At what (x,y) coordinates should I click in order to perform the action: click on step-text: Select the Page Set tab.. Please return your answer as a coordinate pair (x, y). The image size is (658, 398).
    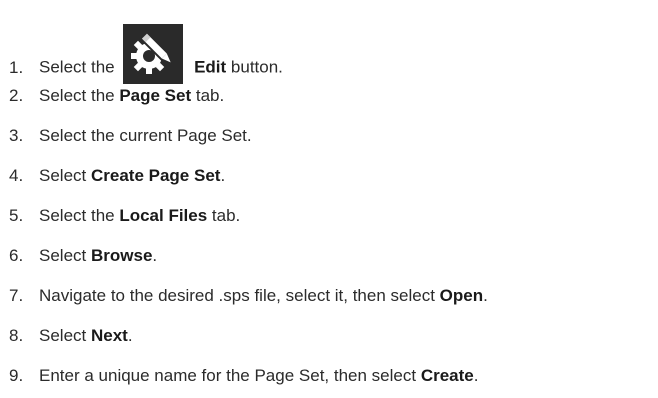
    Looking at the image, I should click on (131, 96).